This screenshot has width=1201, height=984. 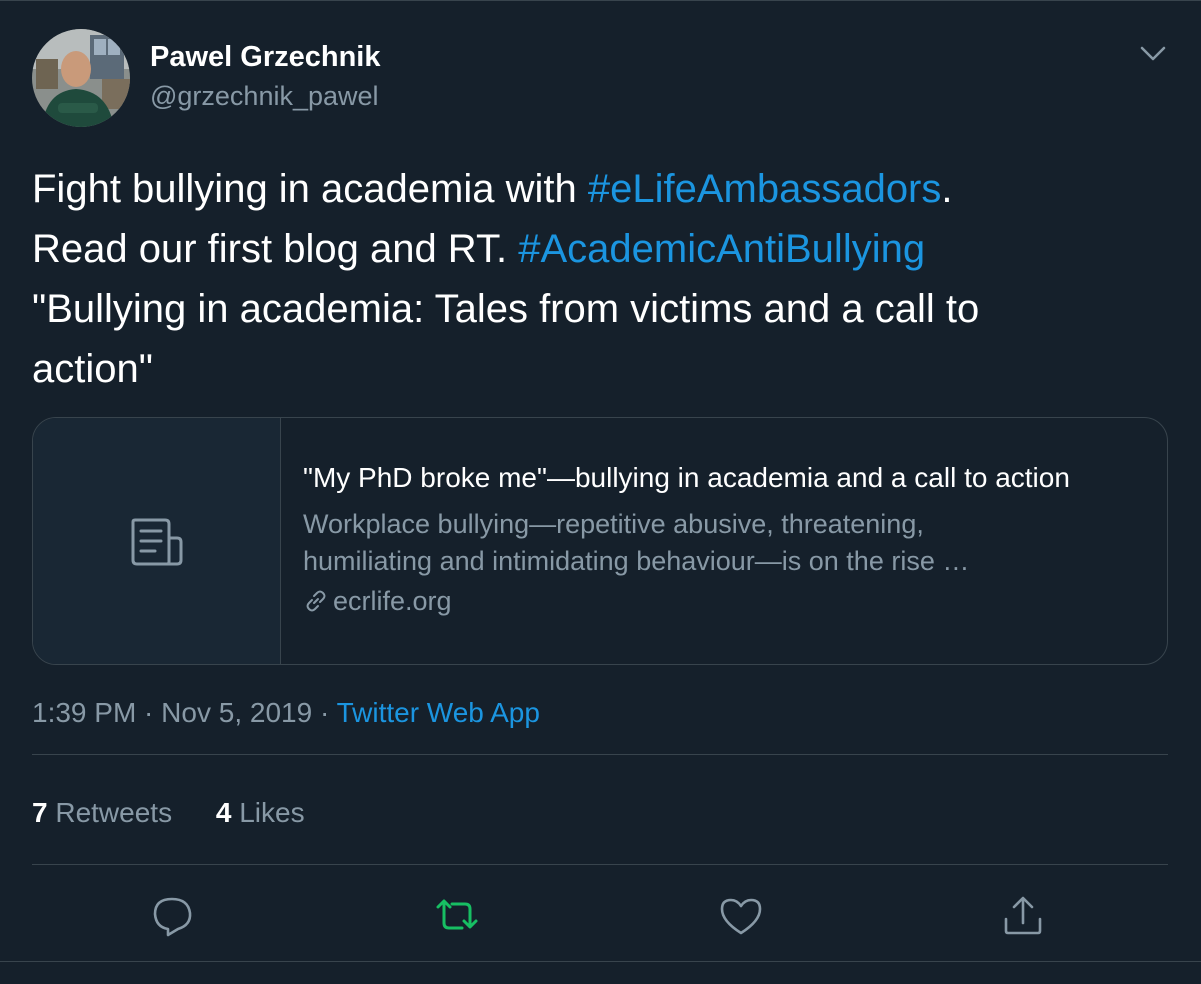 What do you see at coordinates (81, 78) in the screenshot?
I see `avatar` at bounding box center [81, 78].